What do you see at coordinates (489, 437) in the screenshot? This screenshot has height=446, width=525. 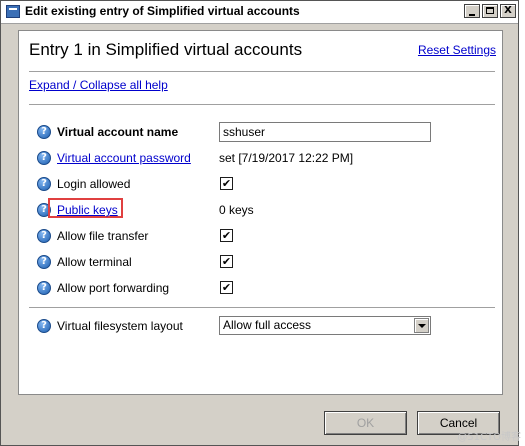 I see `watermark-text: @51CTO博客` at bounding box center [489, 437].